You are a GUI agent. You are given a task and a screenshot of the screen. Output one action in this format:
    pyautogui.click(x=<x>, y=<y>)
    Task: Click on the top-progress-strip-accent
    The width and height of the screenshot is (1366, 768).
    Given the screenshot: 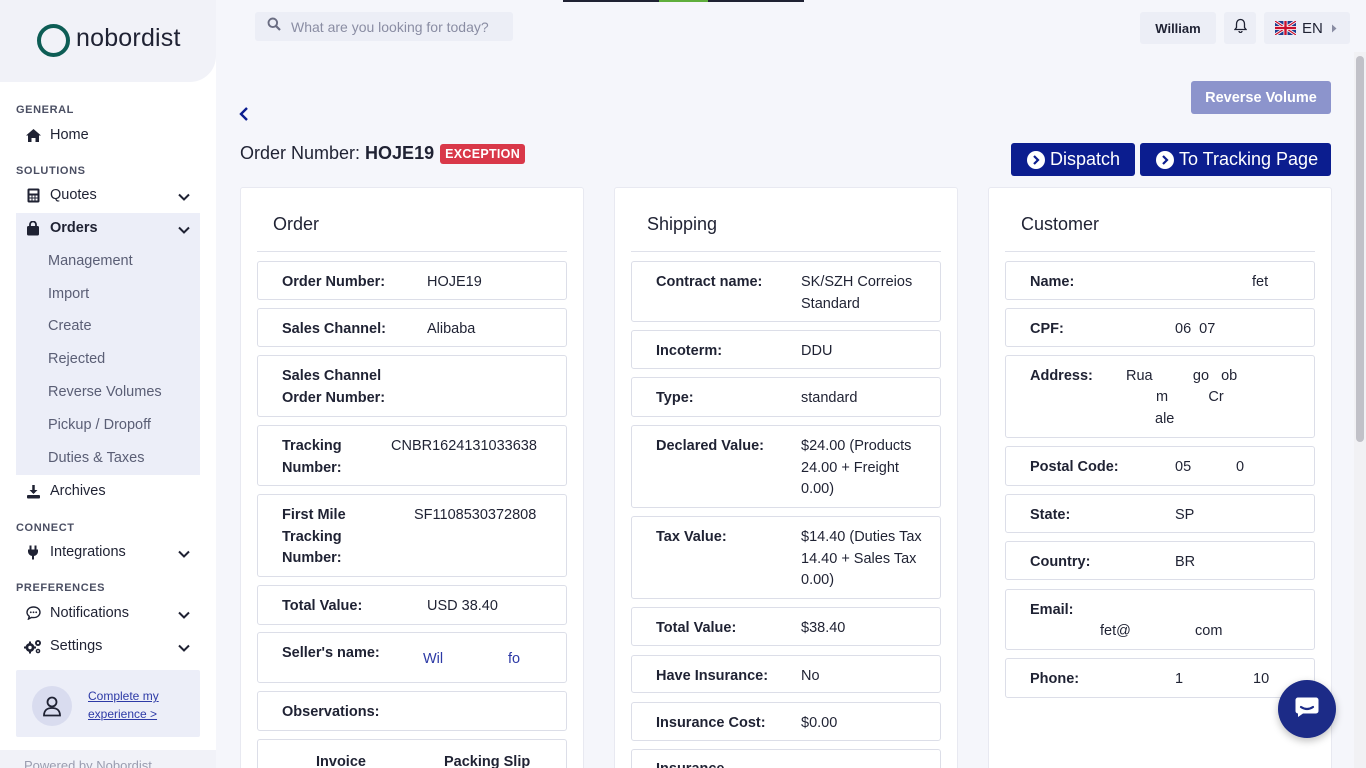 What is the action you would take?
    pyautogui.click(x=683, y=1)
    